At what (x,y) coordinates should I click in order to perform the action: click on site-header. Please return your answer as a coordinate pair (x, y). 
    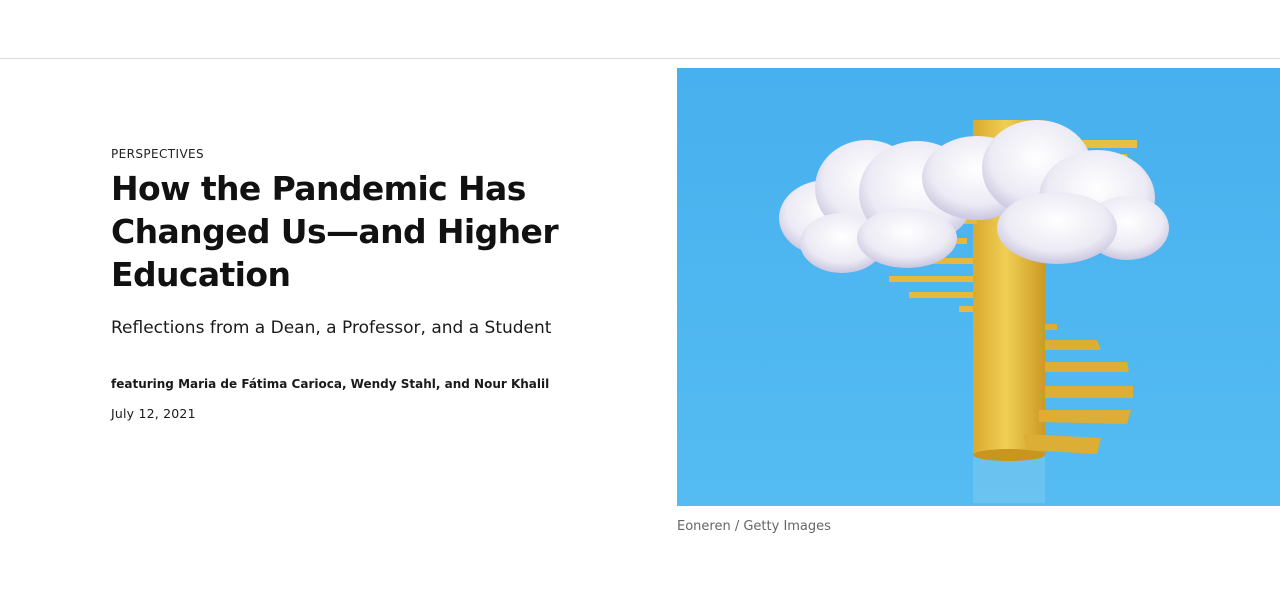
    Looking at the image, I should click on (640, 29).